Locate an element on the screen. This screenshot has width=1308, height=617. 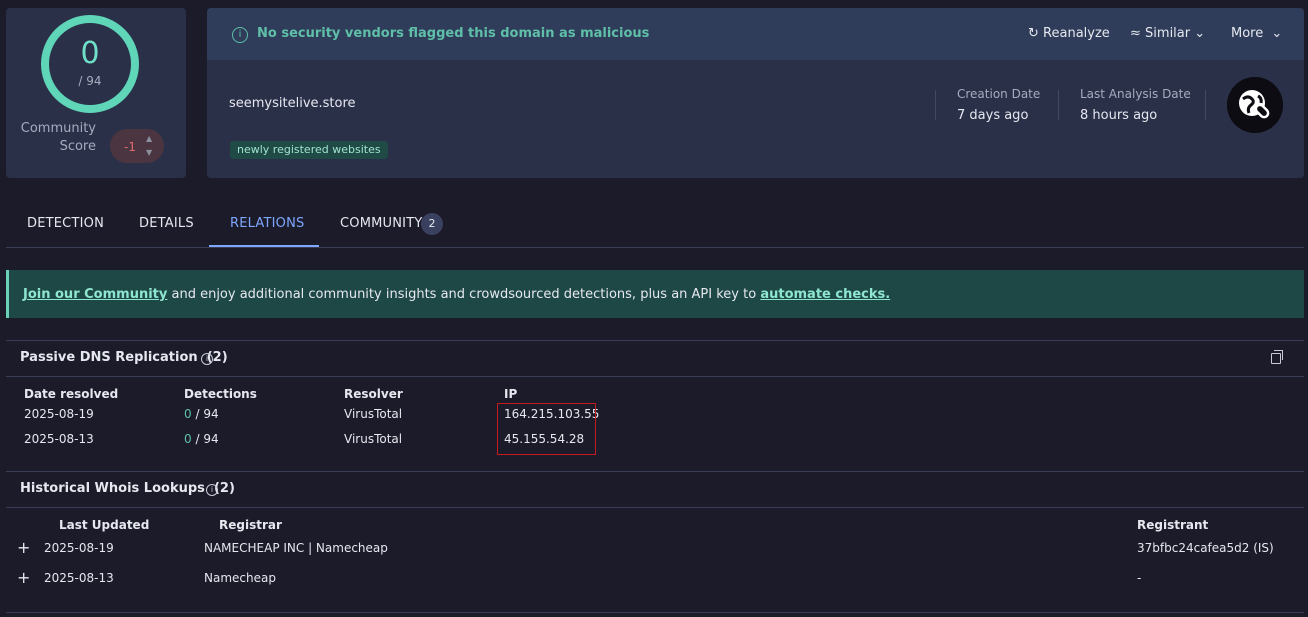
section-title-passive-dns: Passive DNS Replication (2) is located at coordinates (124, 357).